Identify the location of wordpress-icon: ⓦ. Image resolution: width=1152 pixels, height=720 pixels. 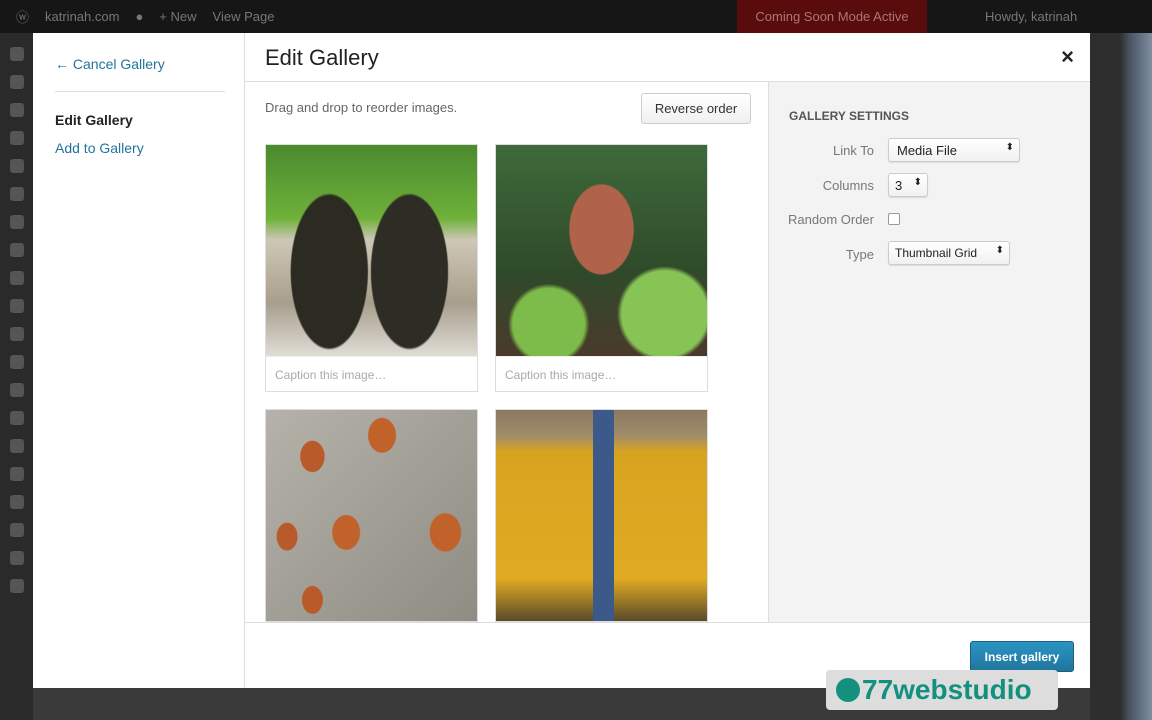
(22, 16).